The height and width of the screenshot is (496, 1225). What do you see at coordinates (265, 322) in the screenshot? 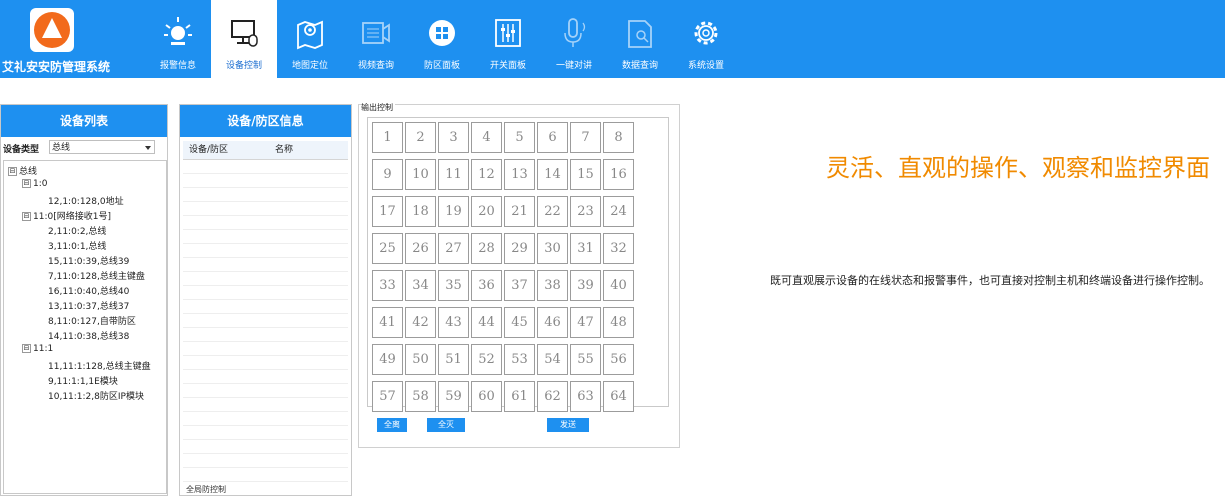
I see `zone-table-body` at bounding box center [265, 322].